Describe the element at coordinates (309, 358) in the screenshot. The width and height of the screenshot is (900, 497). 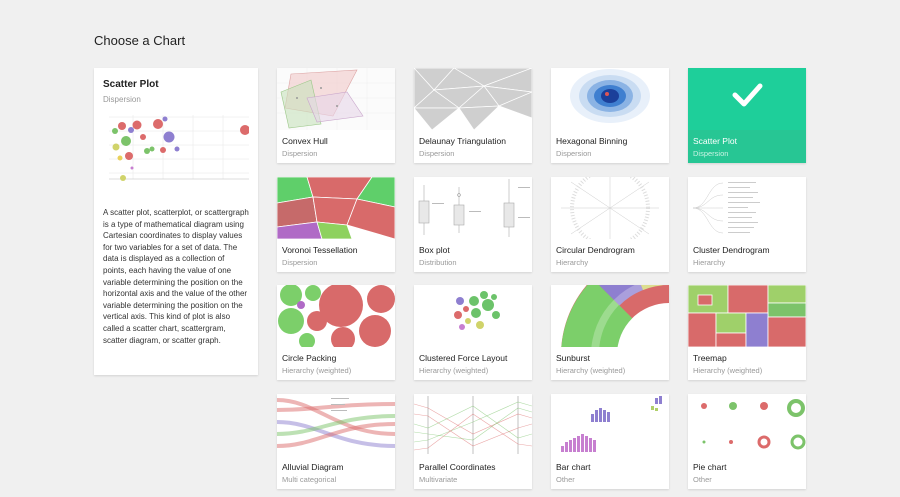
I see `chart-card-label: Circle Packing` at that location.